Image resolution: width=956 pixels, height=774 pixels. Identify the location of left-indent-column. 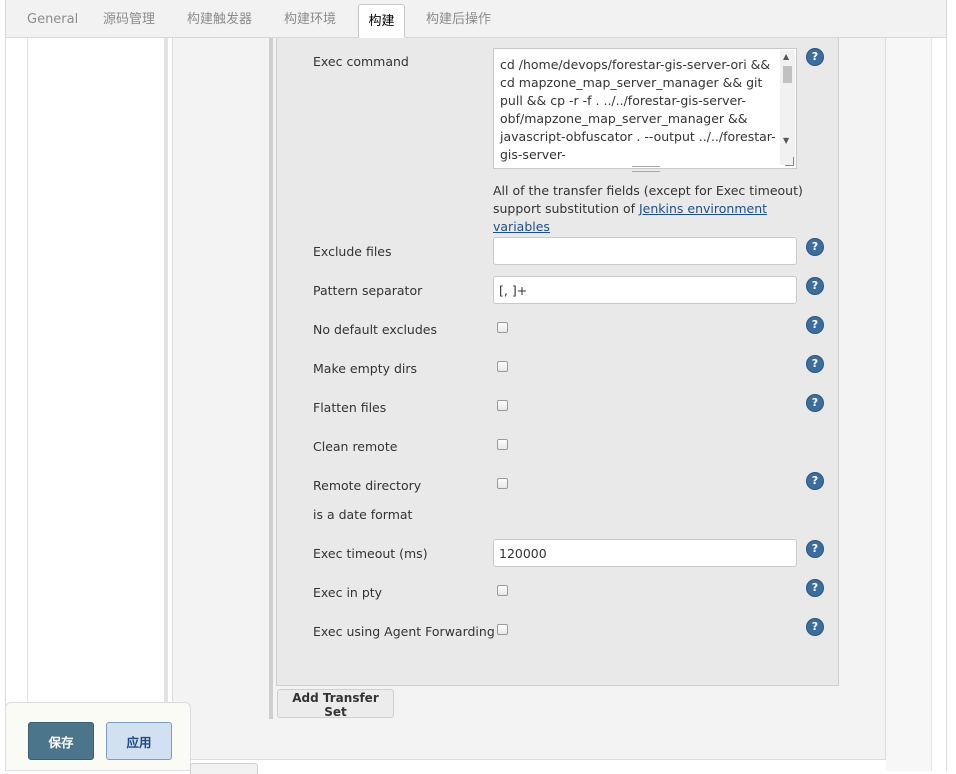
(96, 404).